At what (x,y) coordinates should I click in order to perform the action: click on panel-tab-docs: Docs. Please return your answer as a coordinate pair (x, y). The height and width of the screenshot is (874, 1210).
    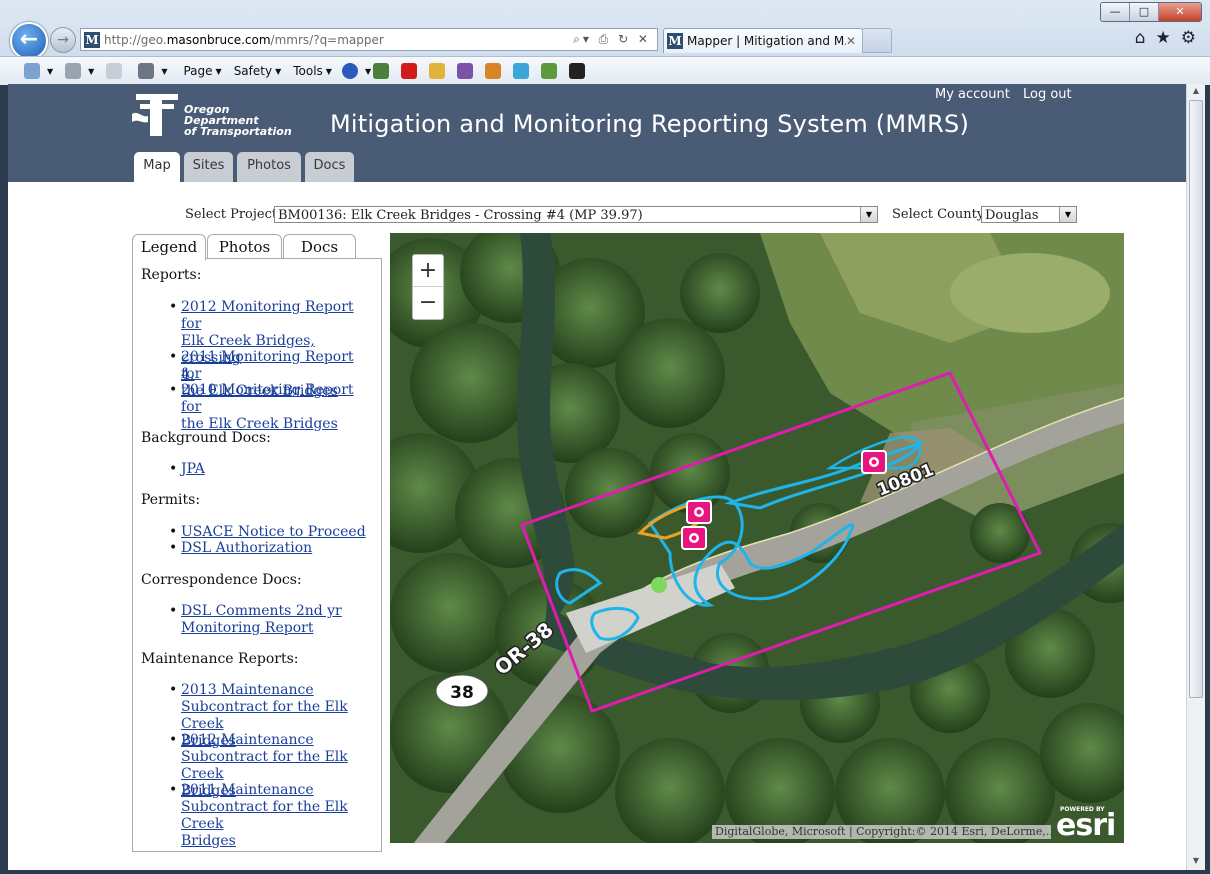
    Looking at the image, I should click on (319, 247).